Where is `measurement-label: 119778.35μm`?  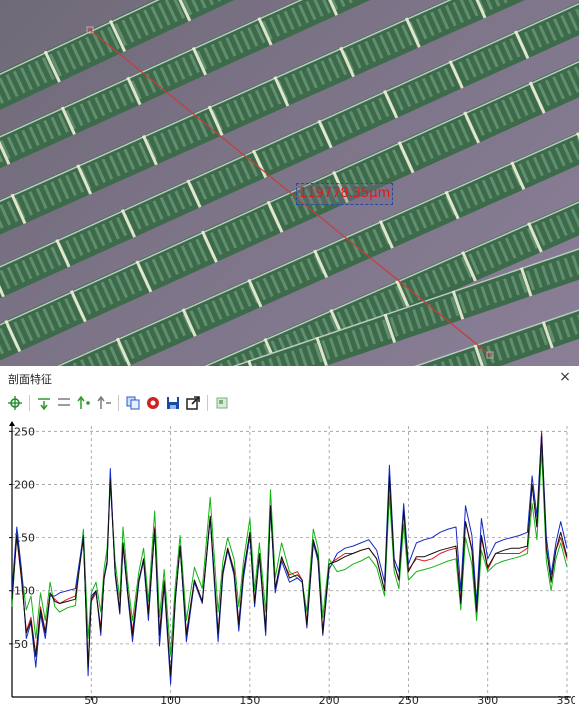
measurement-label: 119778.35μm is located at coordinates (345, 194).